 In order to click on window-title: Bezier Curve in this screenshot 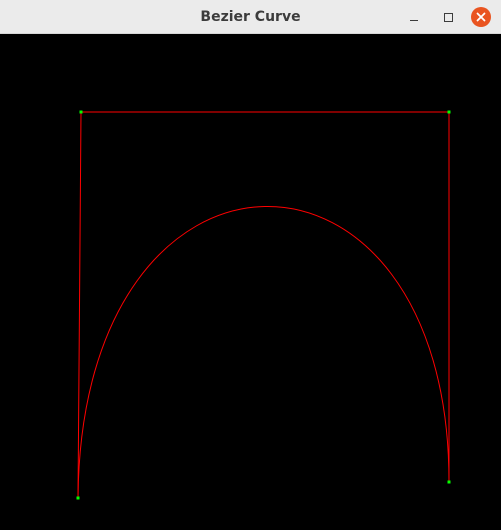, I will do `click(250, 17)`.